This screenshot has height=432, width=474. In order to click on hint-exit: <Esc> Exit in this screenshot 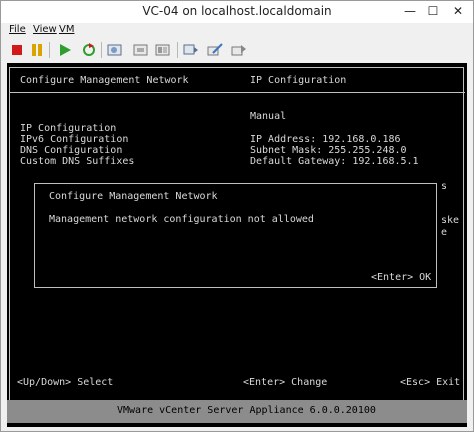, I will do `click(430, 382)`.